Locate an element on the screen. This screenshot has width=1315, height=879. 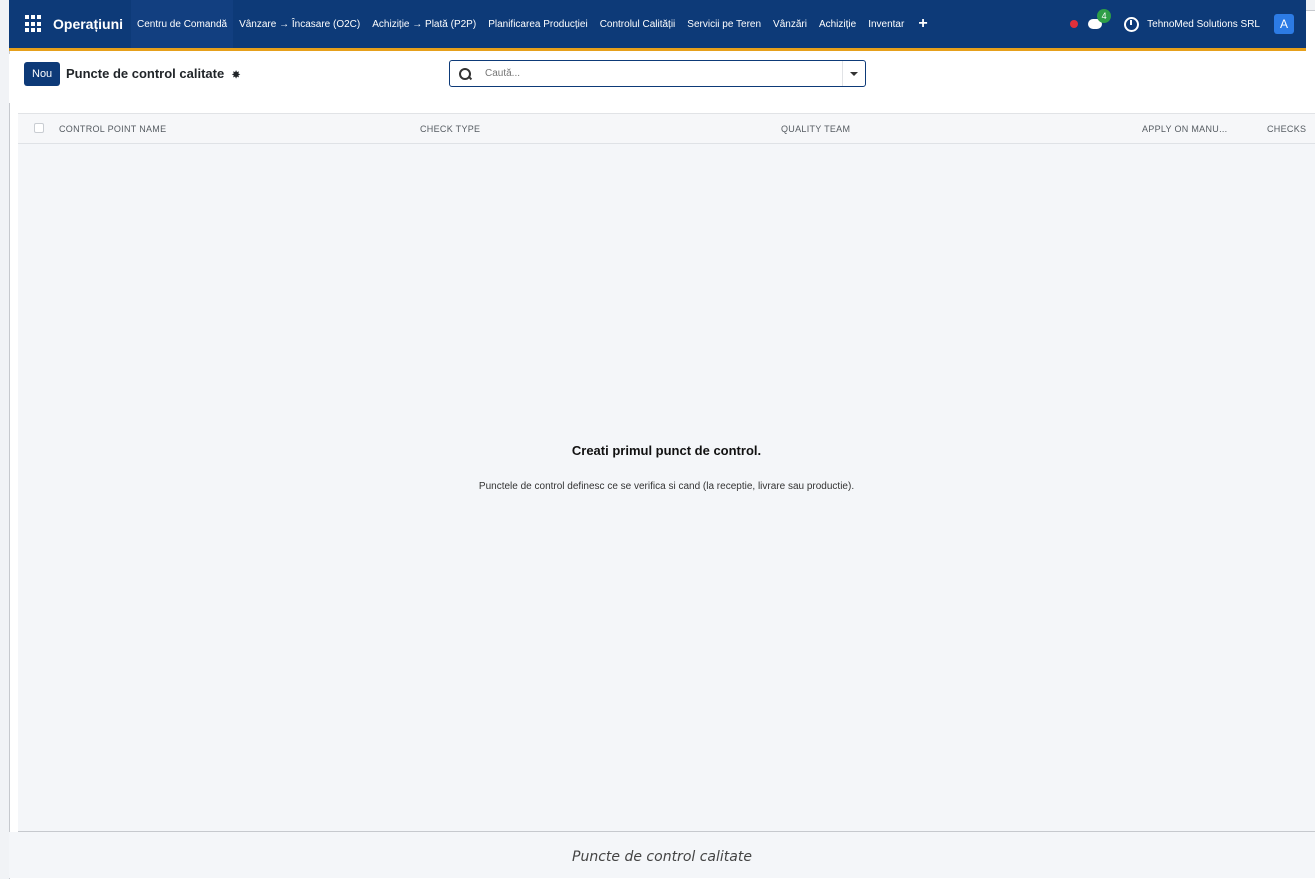
gear-icon: ✸ is located at coordinates (236, 75).